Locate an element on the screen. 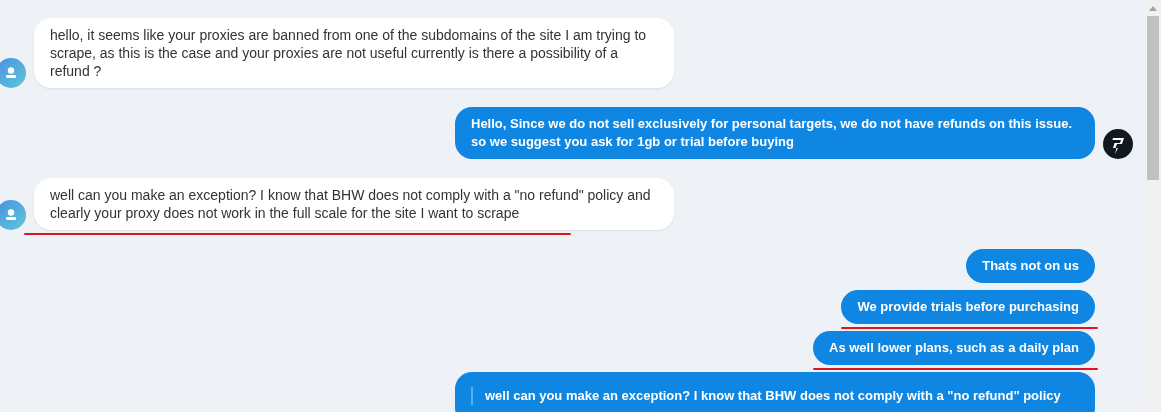 This screenshot has height=412, width=1161. scroll-up-icon is located at coordinates (1153, 8).